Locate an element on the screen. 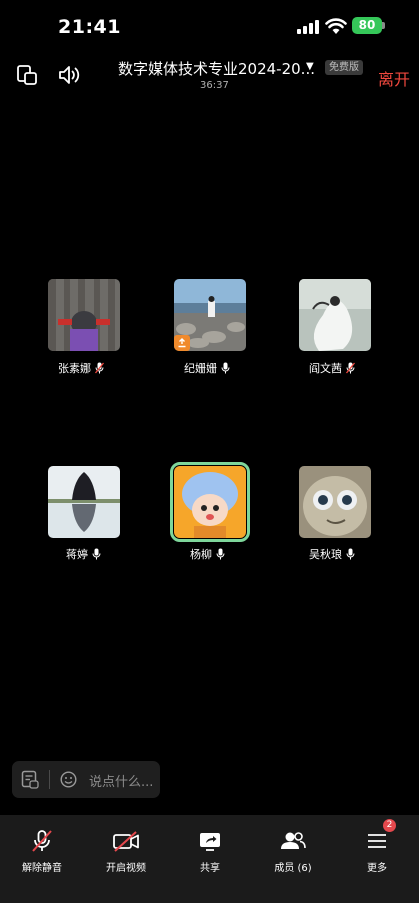 The height and width of the screenshot is (903, 419). members-label: 成员 (6) is located at coordinates (293, 868).